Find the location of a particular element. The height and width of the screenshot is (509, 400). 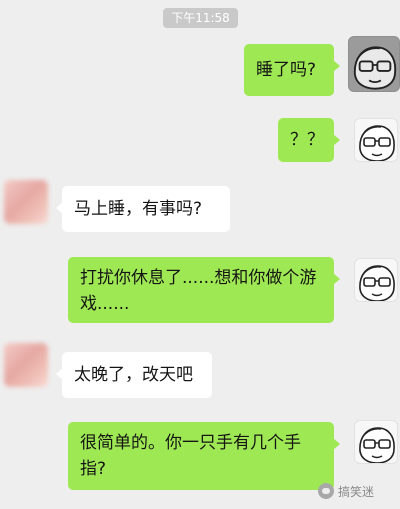

message-text: 很简单的。你一只手有几个手指? is located at coordinates (190, 456).